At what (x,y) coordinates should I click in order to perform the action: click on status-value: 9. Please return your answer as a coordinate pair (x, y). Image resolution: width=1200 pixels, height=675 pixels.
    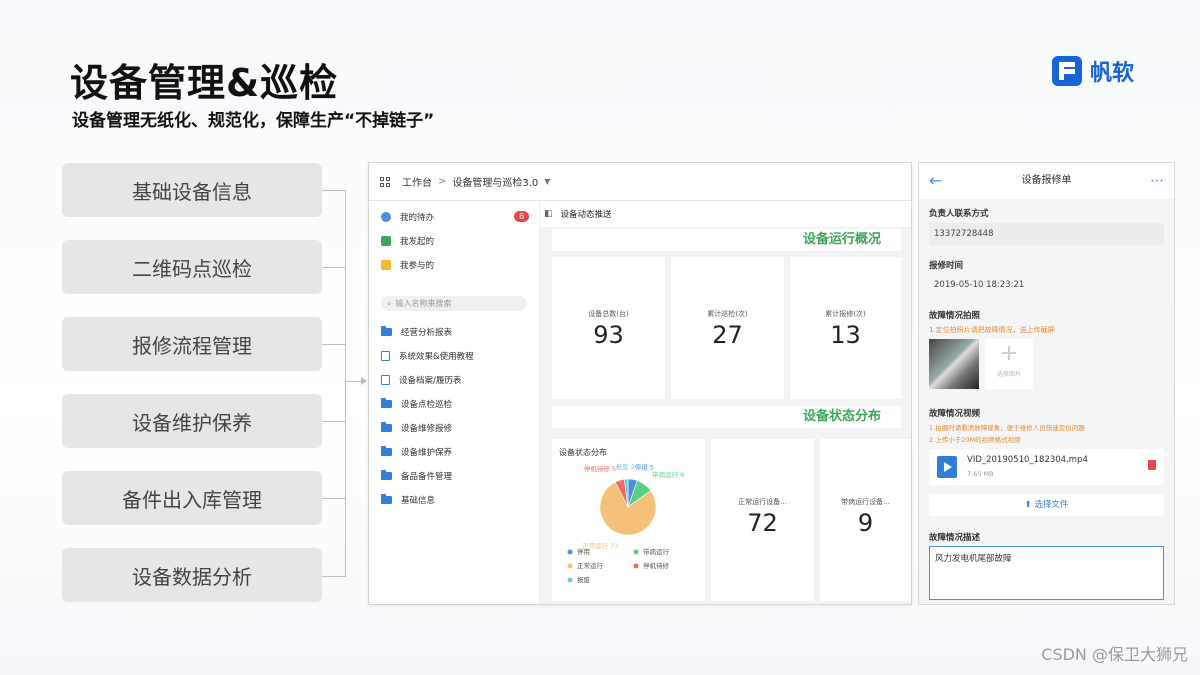
    Looking at the image, I should click on (865, 523).